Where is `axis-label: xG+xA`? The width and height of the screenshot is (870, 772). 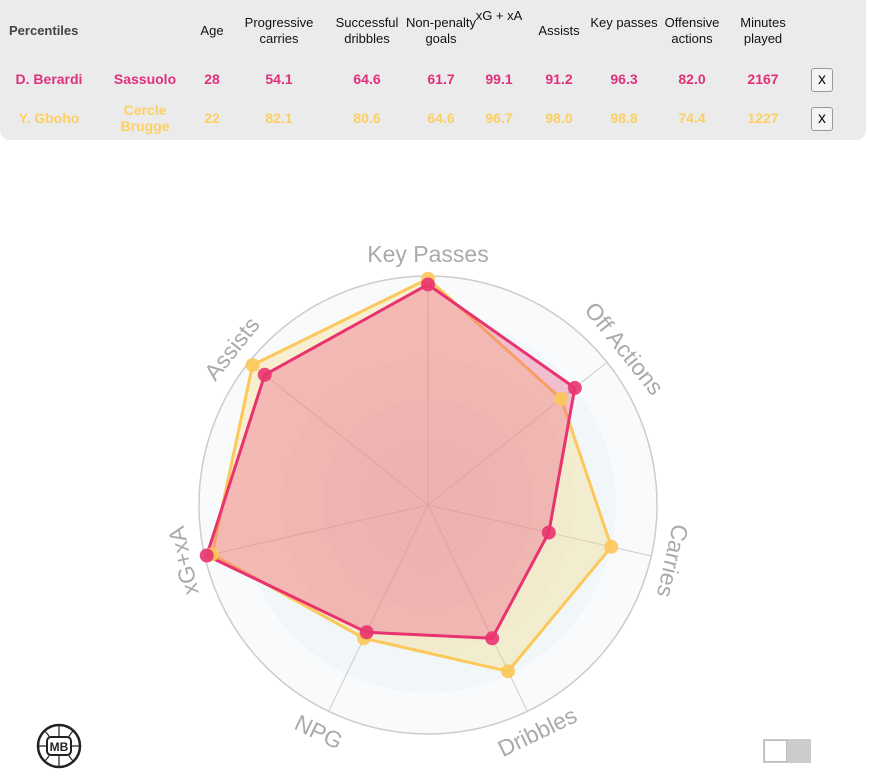 axis-label: xG+xA is located at coordinates (183, 560).